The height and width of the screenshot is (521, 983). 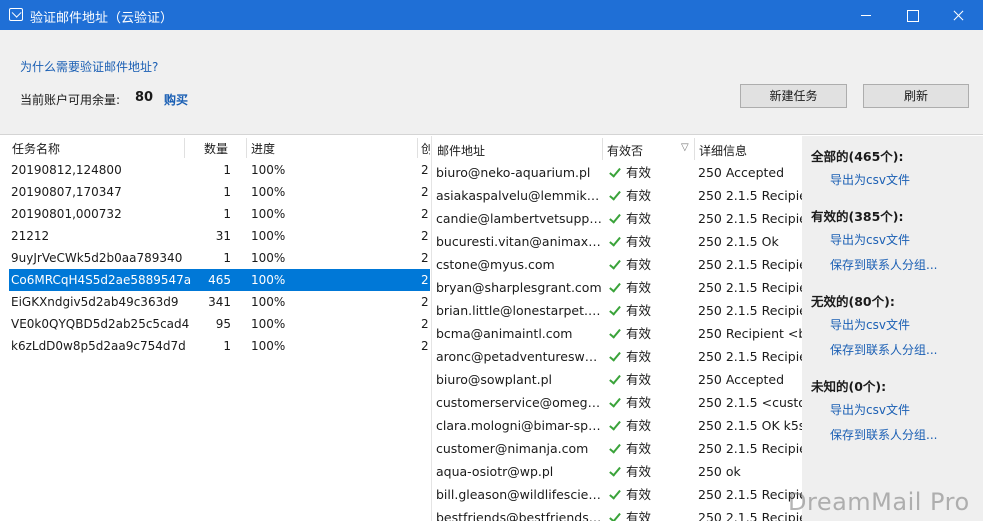 What do you see at coordinates (870, 409) in the screenshot?
I see `export-unknown-csv-link: 导出为csv文件` at bounding box center [870, 409].